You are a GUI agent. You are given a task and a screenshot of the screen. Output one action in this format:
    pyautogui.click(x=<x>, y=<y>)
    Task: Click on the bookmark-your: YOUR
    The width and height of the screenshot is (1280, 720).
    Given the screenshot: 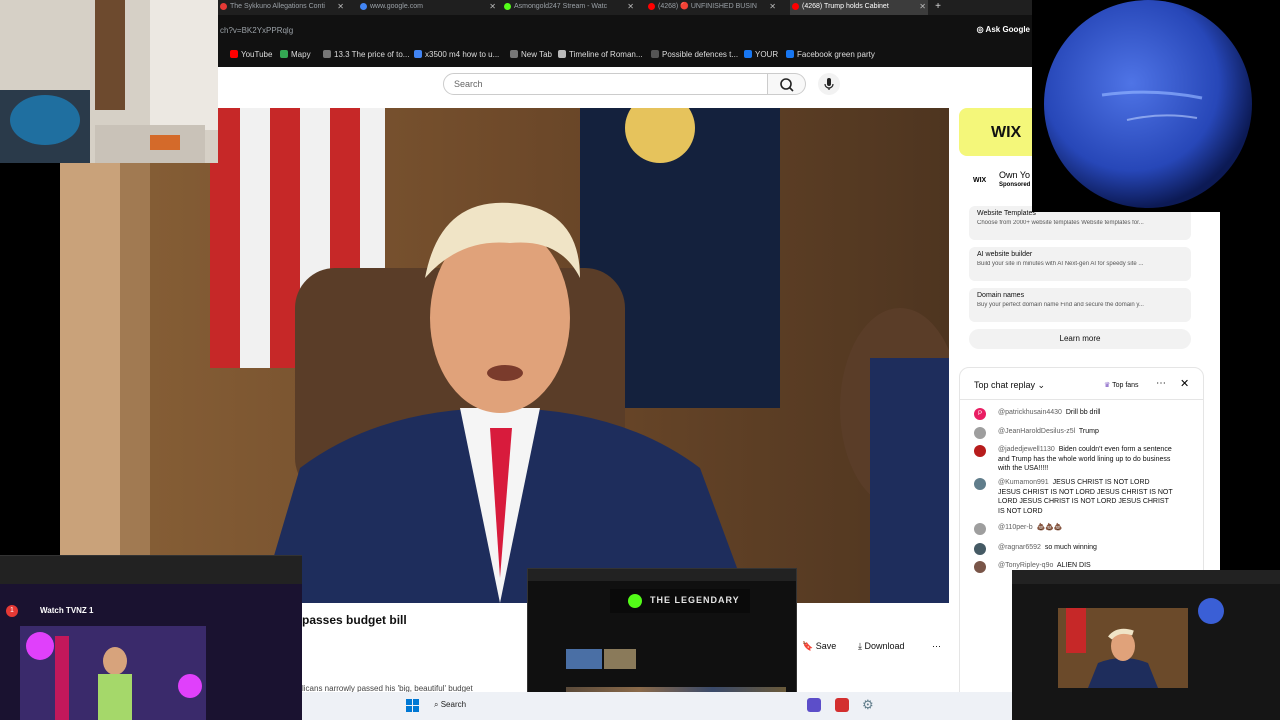 What is the action you would take?
    pyautogui.click(x=761, y=54)
    